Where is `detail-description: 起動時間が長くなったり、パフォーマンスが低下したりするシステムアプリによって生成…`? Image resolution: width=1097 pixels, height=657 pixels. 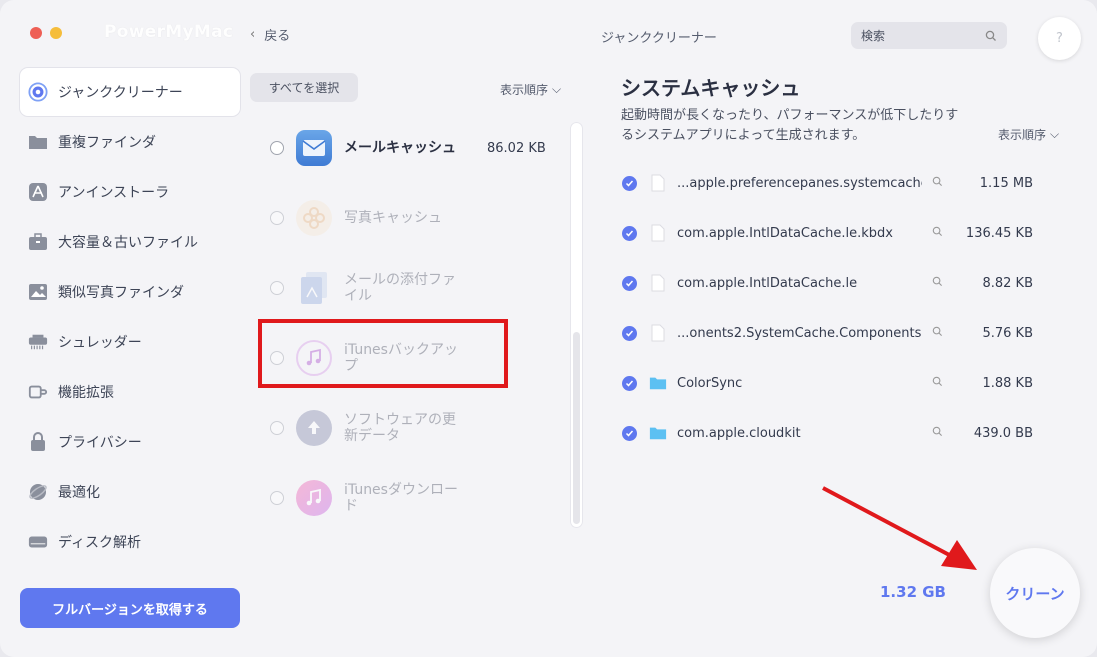 detail-description: 起動時間が長くなったり、パフォーマンスが低下したりするシステムアプリによって生成… is located at coordinates (790, 125).